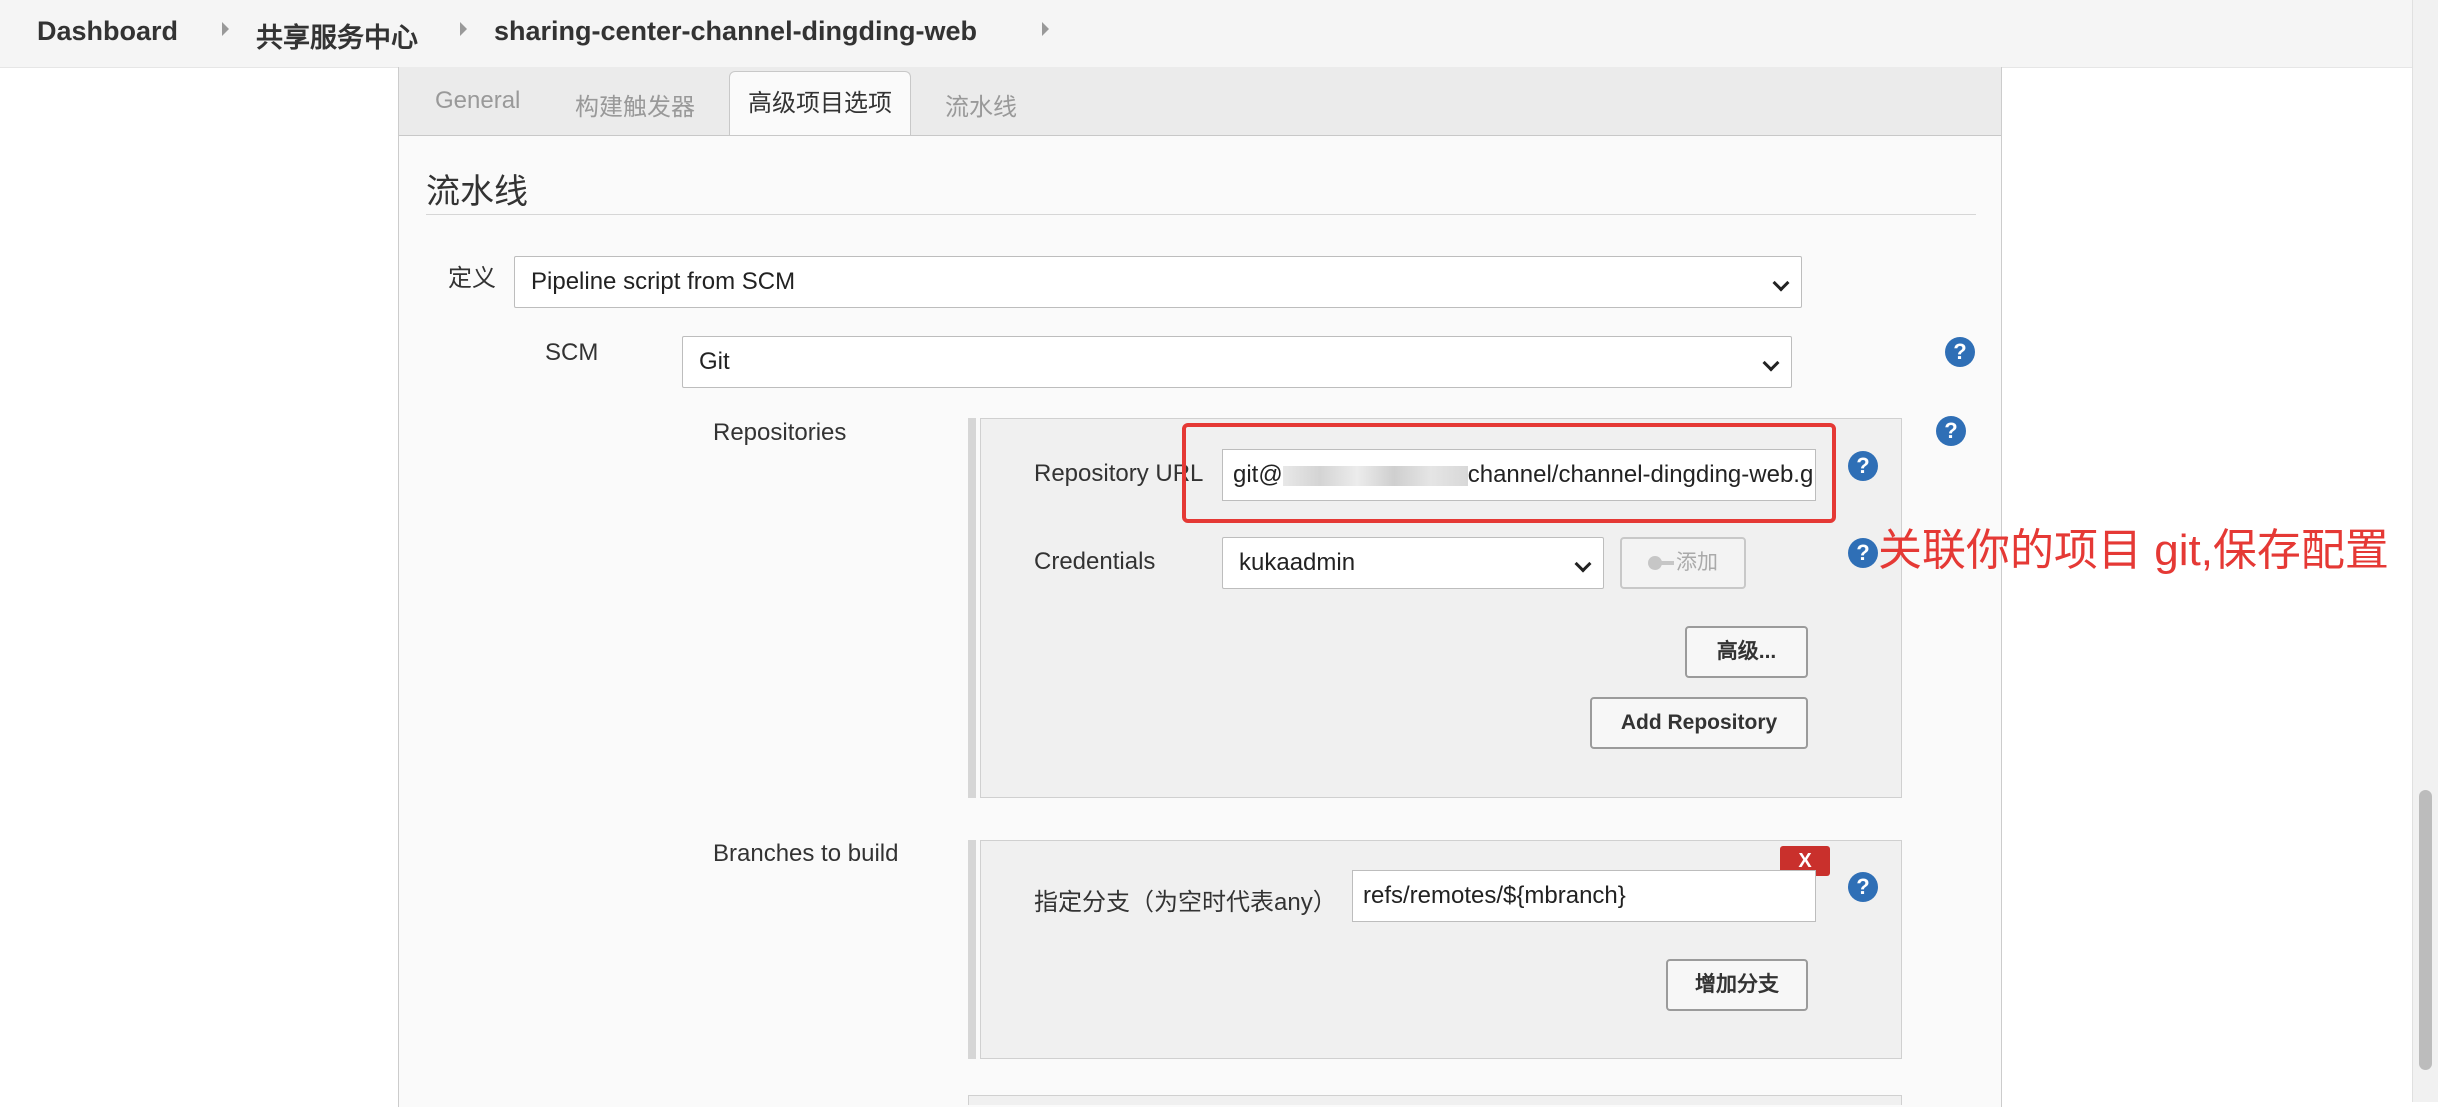 This screenshot has width=2438, height=1107. What do you see at coordinates (2425, 930) in the screenshot?
I see `scrollbar-thumb` at bounding box center [2425, 930].